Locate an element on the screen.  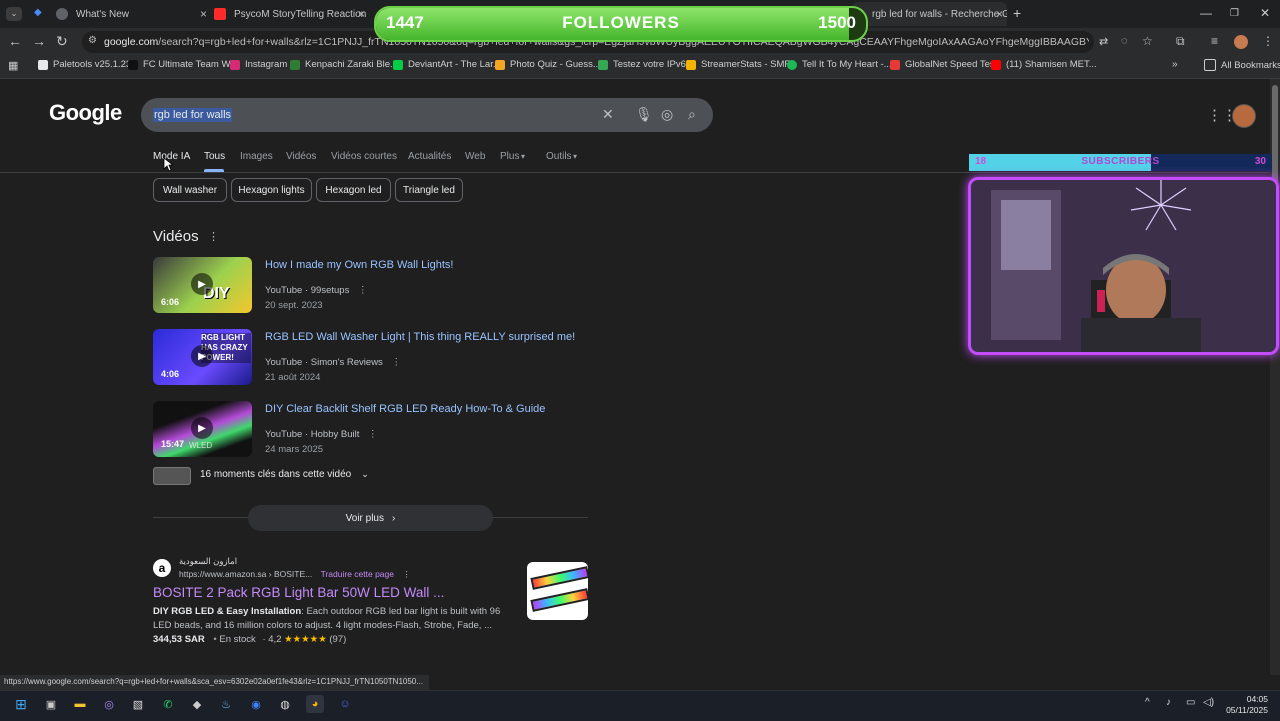
tray-chevron-icon: ^ is located at coordinates (1147, 702).